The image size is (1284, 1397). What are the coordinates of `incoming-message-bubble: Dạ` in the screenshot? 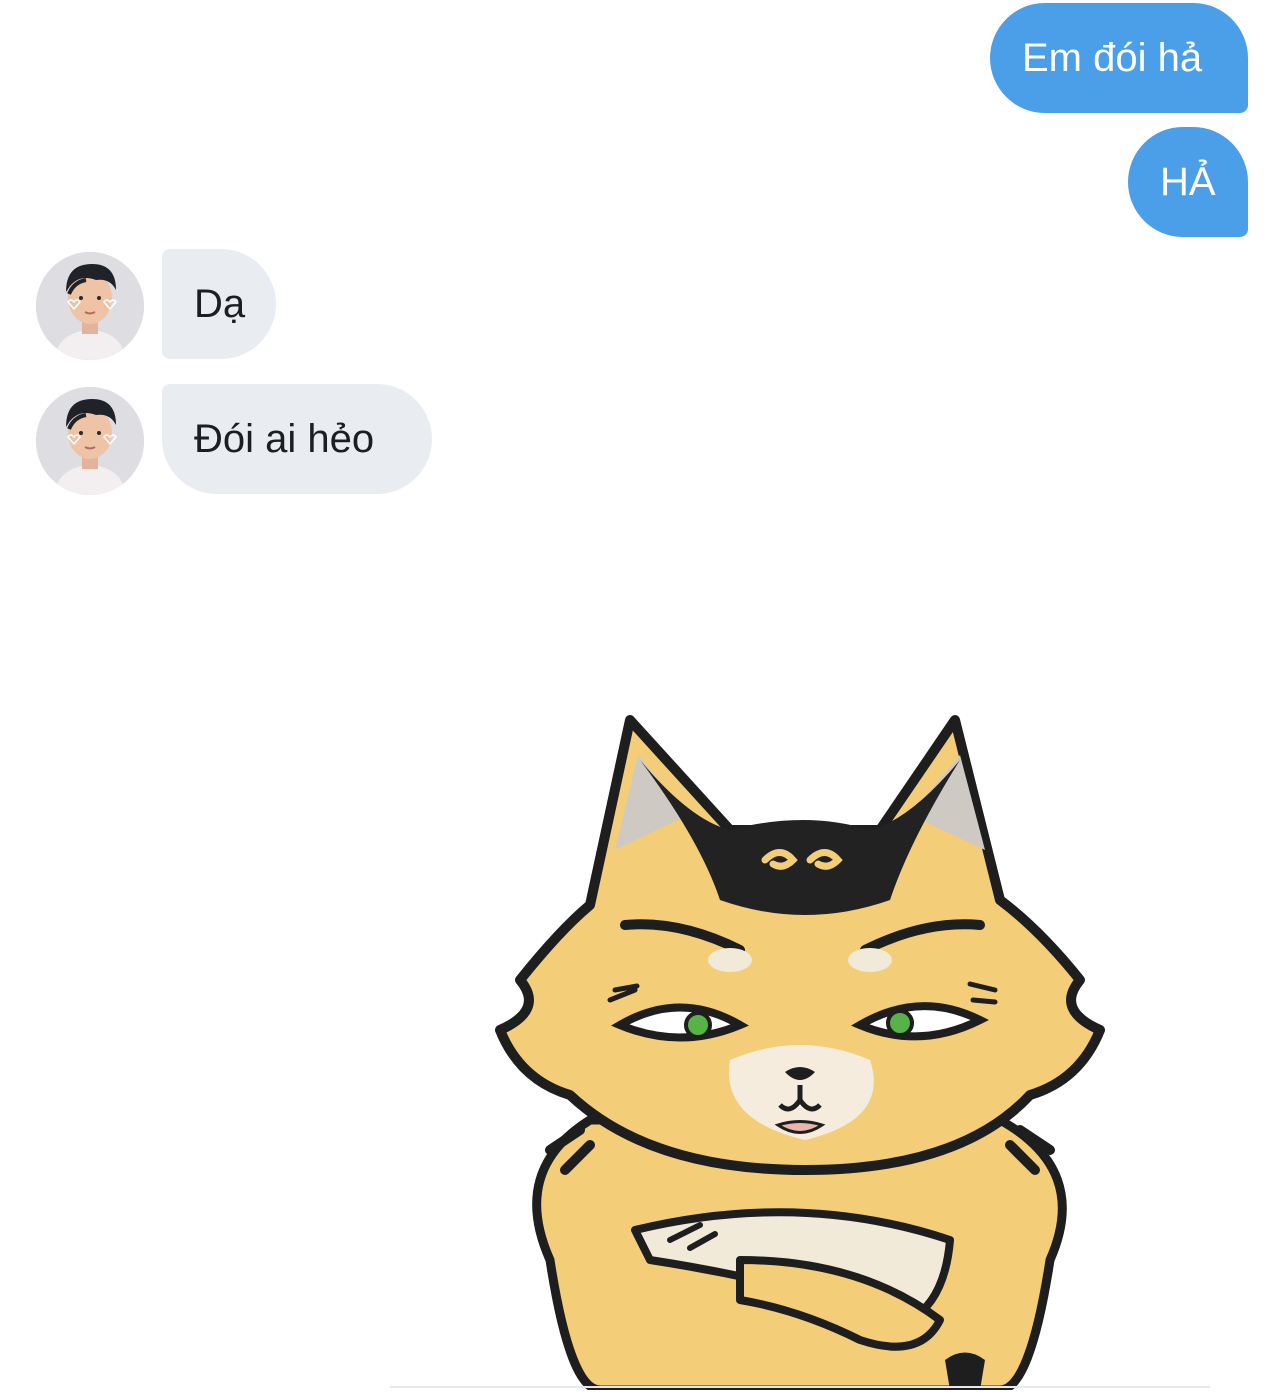 It's located at (219, 304).